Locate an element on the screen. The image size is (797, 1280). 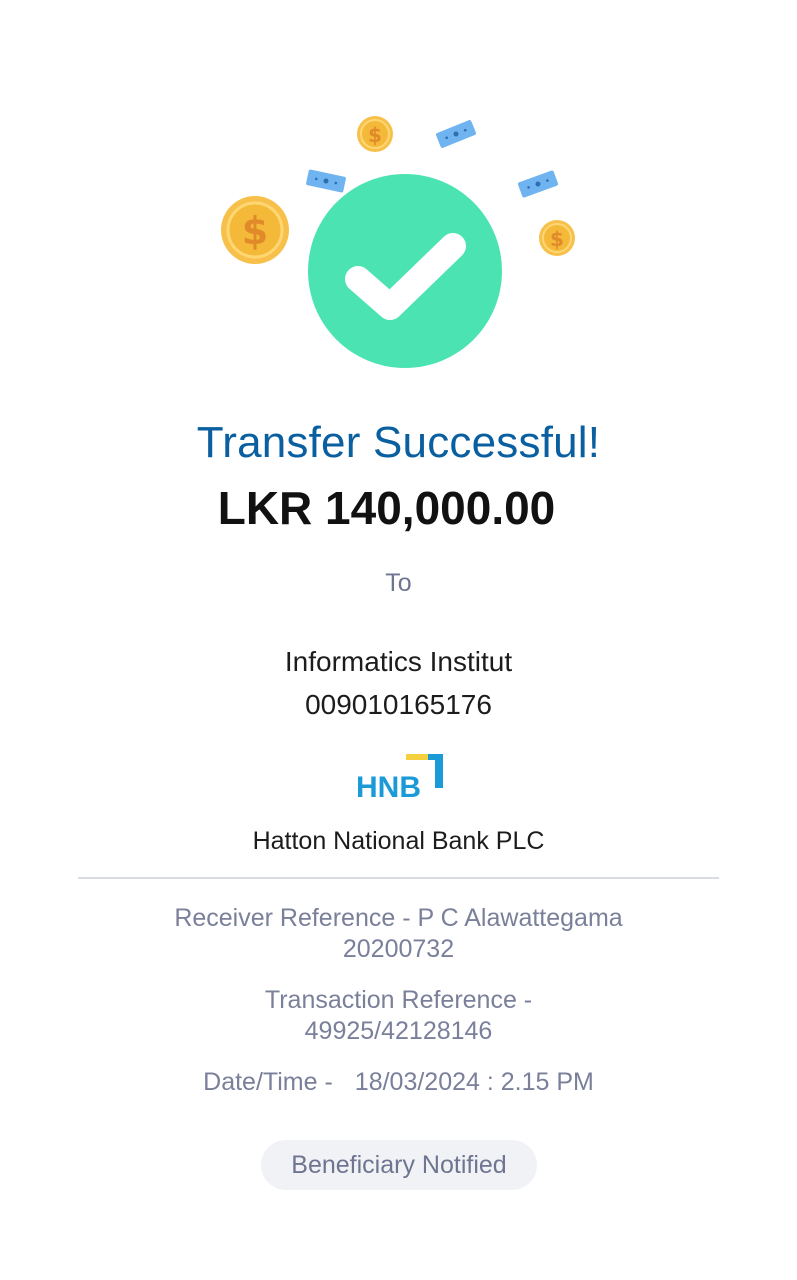
transaction-datetime: Date/Time - 18/03/2024 : 2.15 PM is located at coordinates (398, 1082).